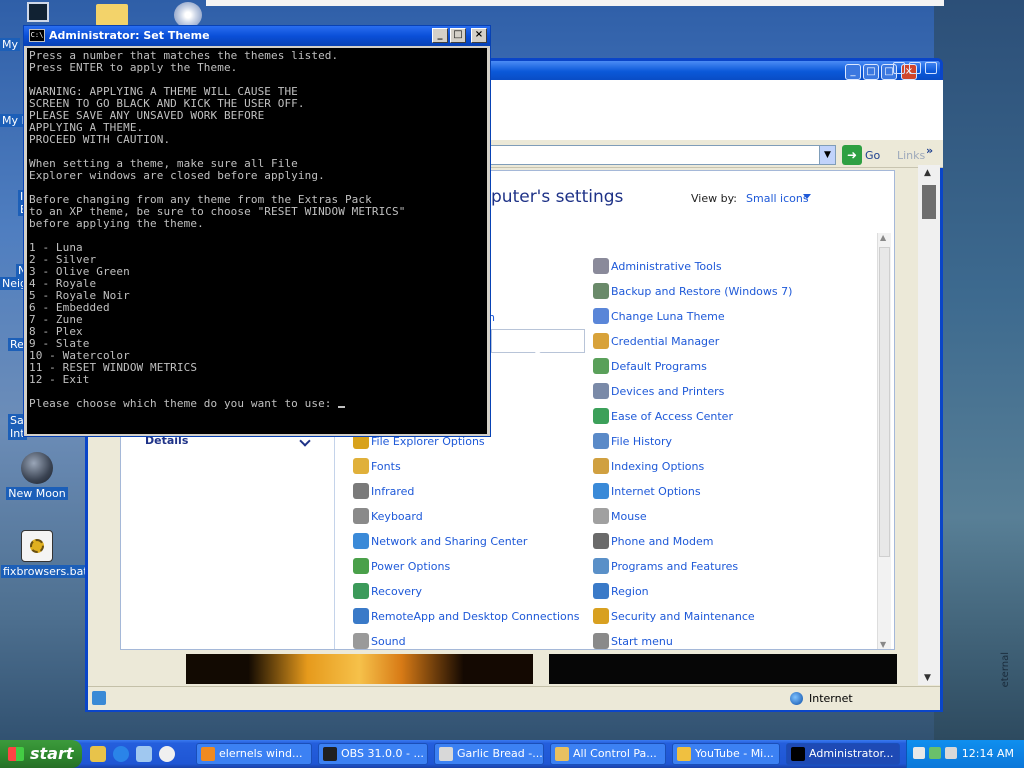 Image resolution: width=1024 pixels, height=768 pixels. What do you see at coordinates (648, 466) in the screenshot?
I see `control-panel-item: Indexing Options` at bounding box center [648, 466].